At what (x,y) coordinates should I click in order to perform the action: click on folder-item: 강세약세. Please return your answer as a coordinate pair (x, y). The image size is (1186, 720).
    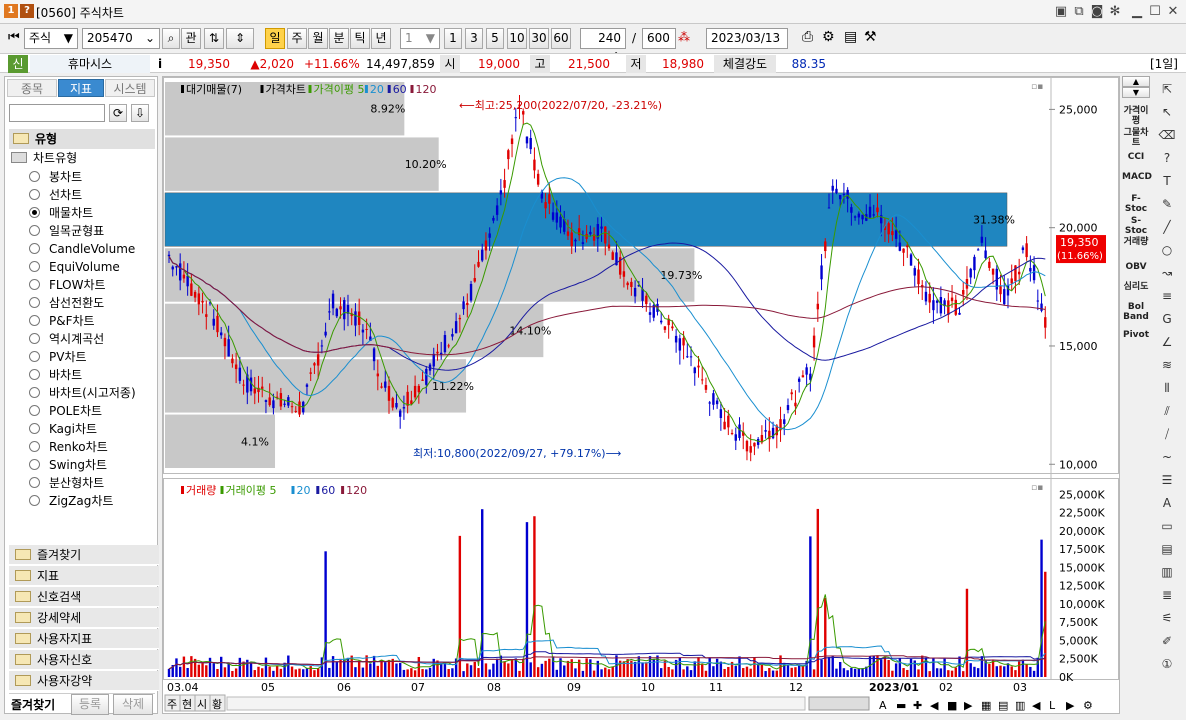
    Looking at the image, I should click on (84, 618).